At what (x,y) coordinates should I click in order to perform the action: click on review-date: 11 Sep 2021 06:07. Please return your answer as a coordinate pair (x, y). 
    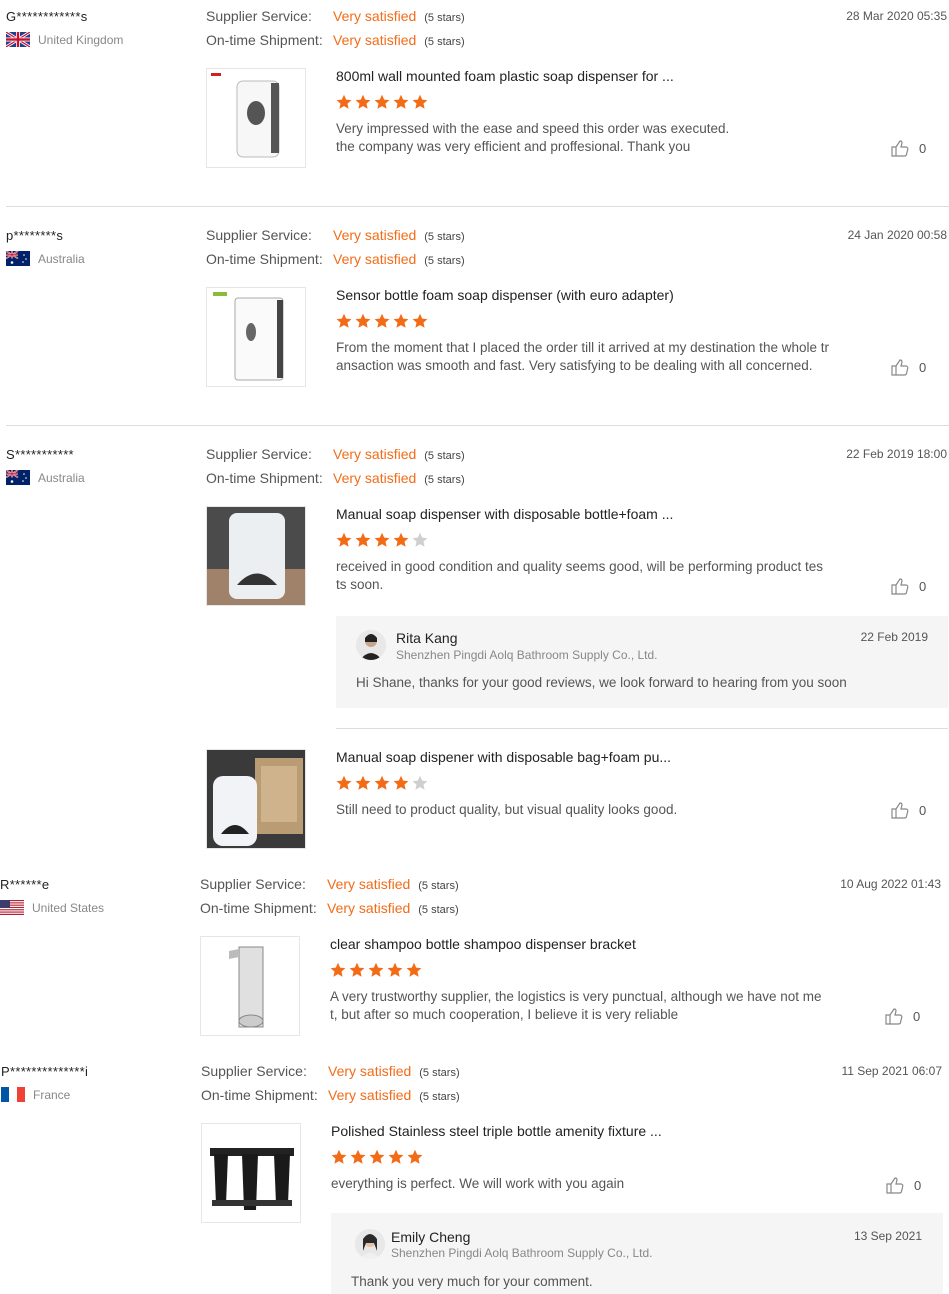
    Looking at the image, I should click on (891, 1071).